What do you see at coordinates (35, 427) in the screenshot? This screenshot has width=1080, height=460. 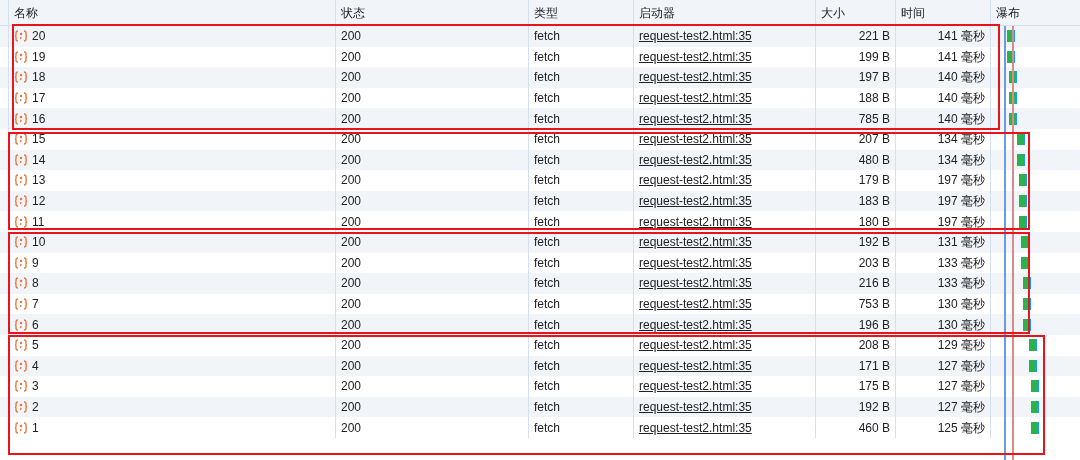 I see `request-name: 1` at bounding box center [35, 427].